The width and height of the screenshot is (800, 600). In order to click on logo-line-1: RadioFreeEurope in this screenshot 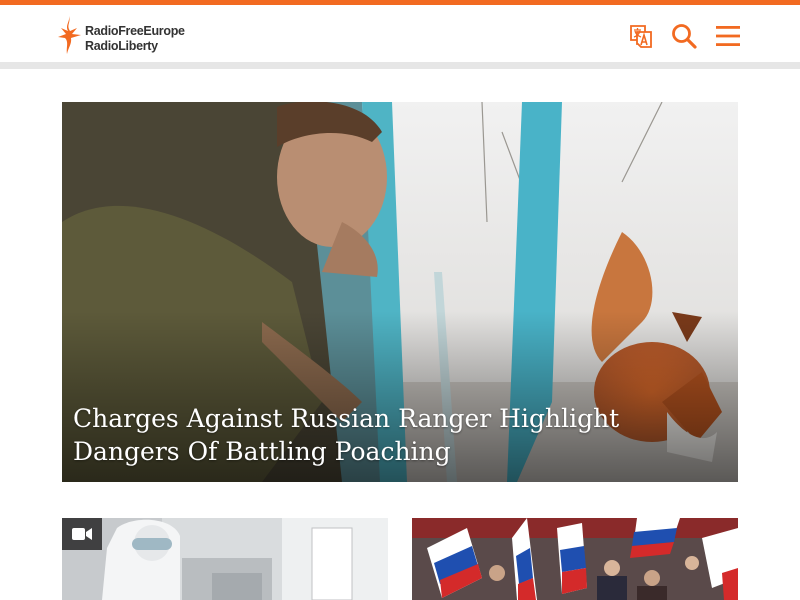, I will do `click(135, 31)`.